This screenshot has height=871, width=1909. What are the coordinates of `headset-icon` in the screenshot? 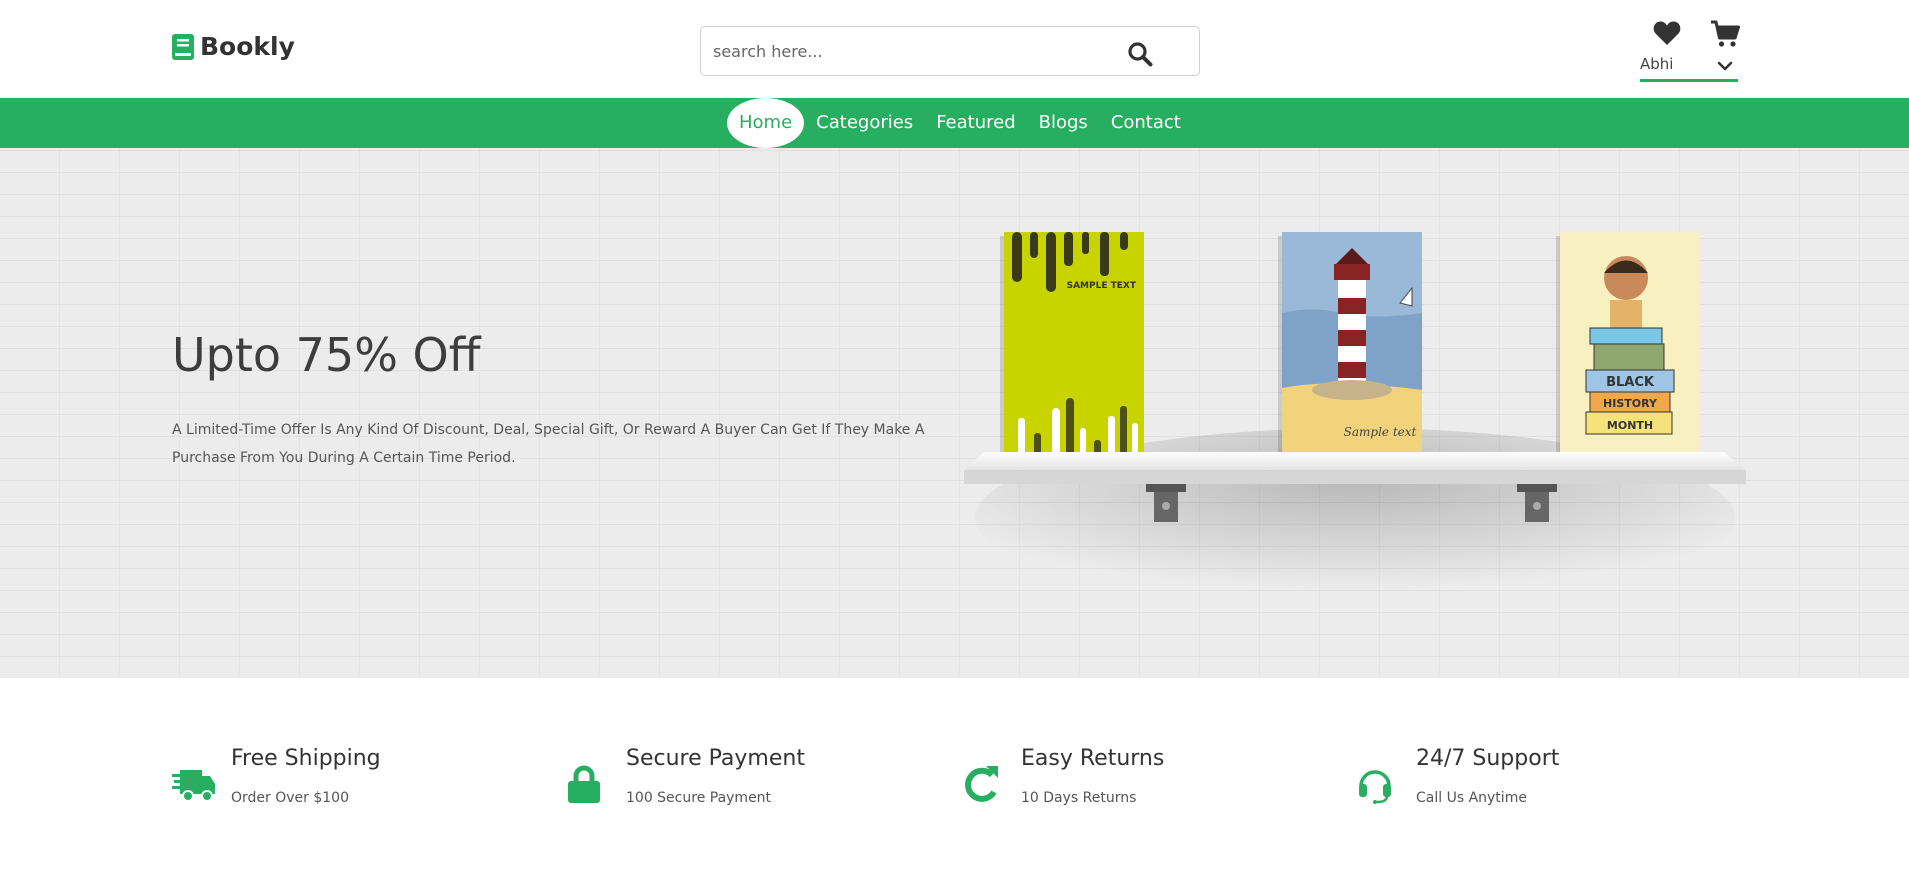 It's located at (1375, 787).